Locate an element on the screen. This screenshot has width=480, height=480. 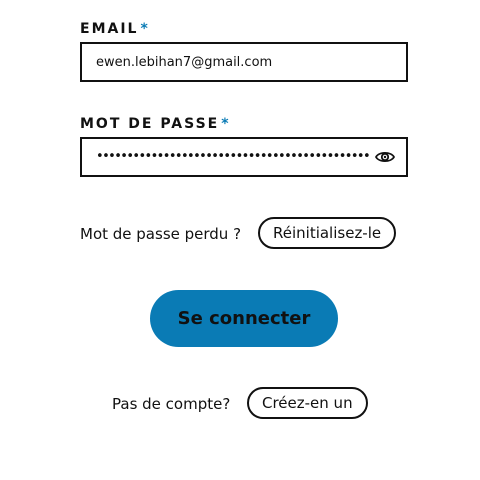
forgot-password-text: Mot de passe perdu ? is located at coordinates (161, 234).